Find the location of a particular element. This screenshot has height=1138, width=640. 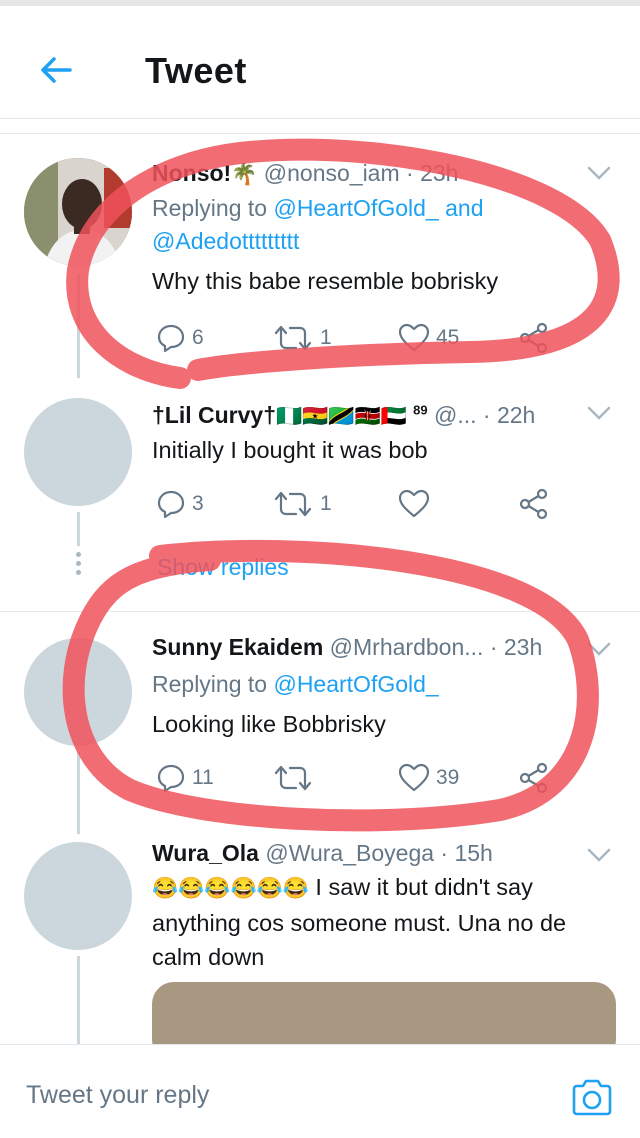

like-count: 39 is located at coordinates (448, 777).